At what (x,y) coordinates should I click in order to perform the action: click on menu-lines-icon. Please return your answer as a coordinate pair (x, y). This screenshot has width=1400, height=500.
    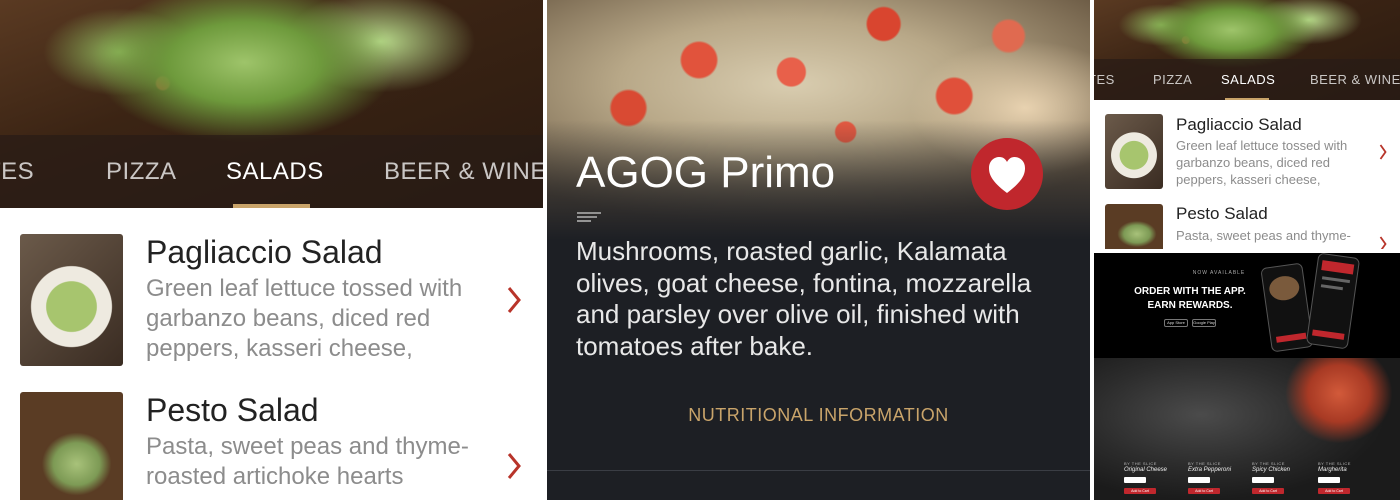
    Looking at the image, I should click on (589, 217).